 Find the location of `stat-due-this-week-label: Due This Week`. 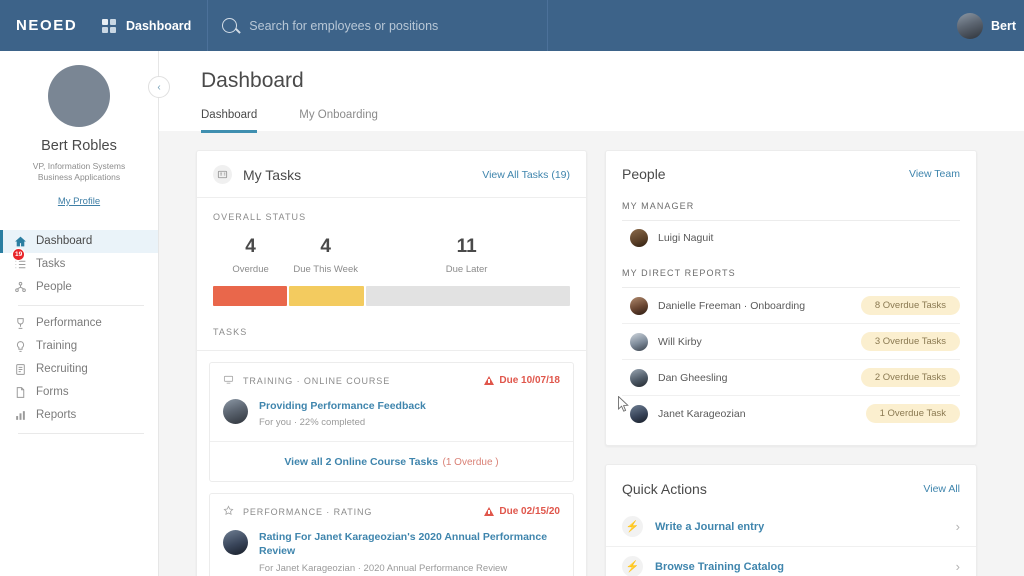

stat-due-this-week-label: Due This Week is located at coordinates (325, 269).